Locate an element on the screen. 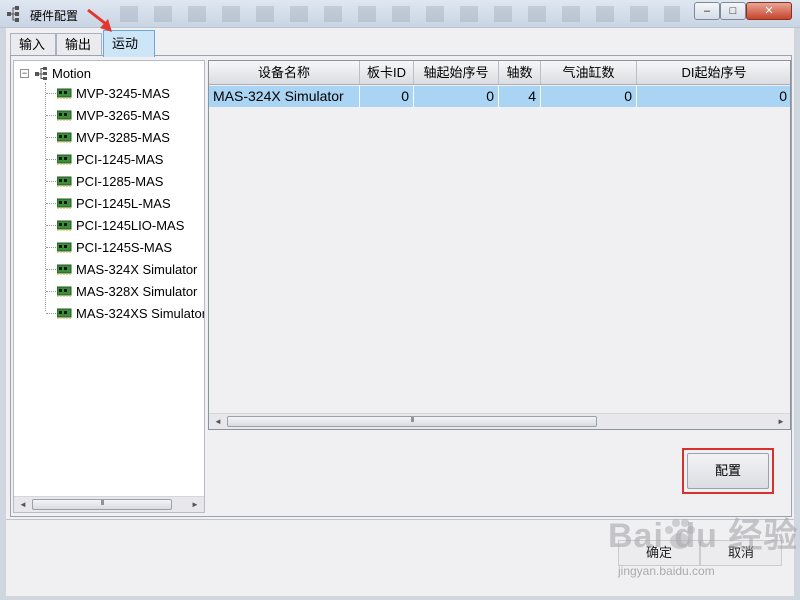 The height and width of the screenshot is (600, 800). tab-input: 输入 is located at coordinates (33, 44).